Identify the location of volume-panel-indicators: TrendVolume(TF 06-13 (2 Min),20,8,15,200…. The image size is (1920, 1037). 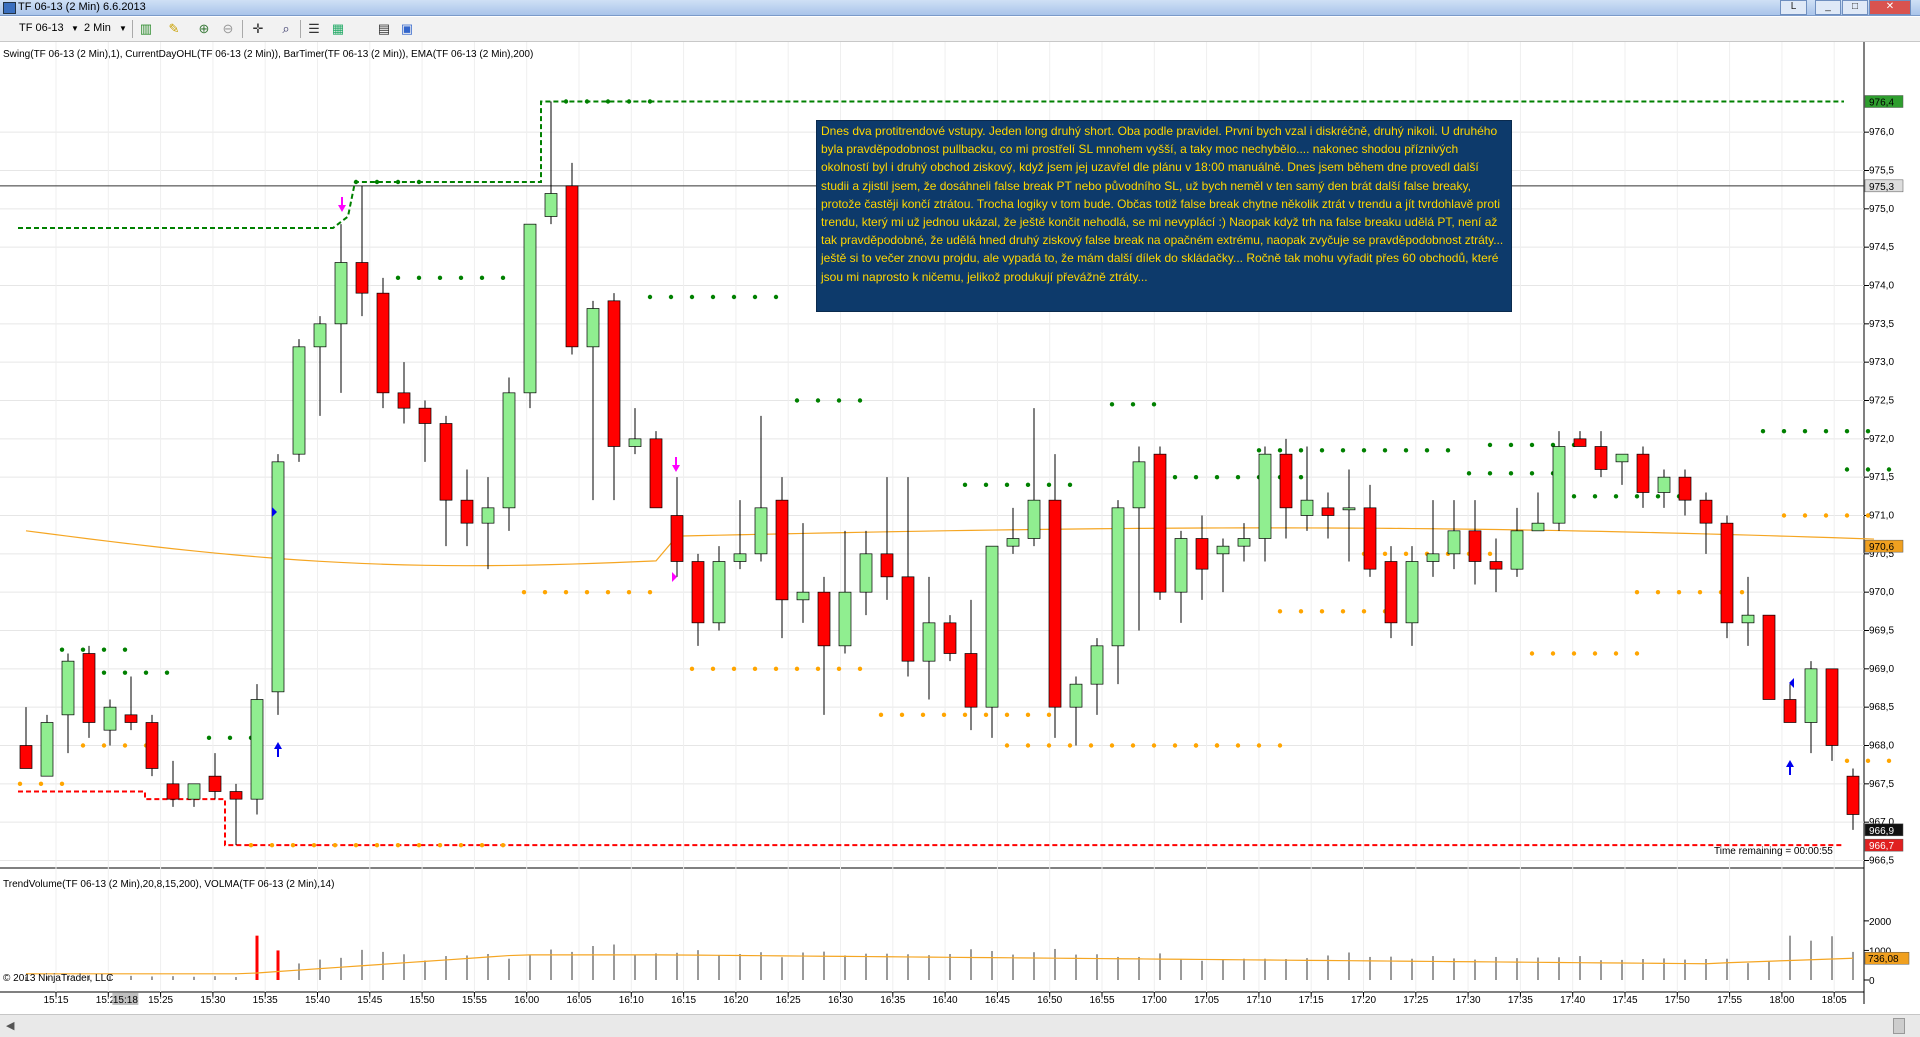
(169, 884).